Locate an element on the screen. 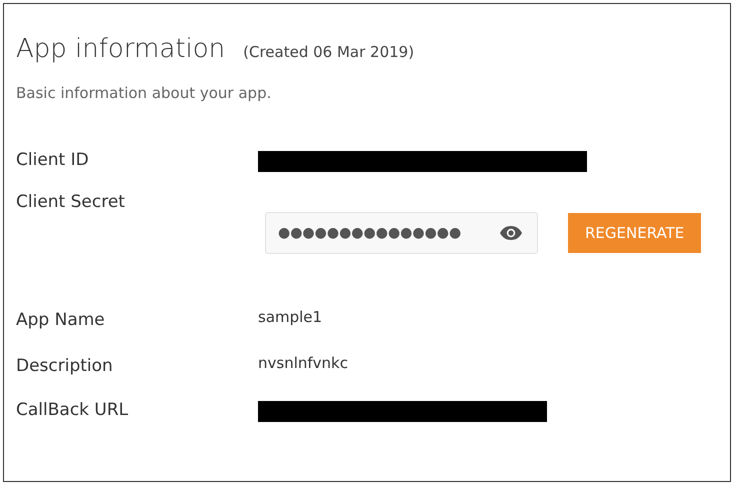 The width and height of the screenshot is (733, 485). field-value: nvsnlnfvnkc is located at coordinates (303, 364).